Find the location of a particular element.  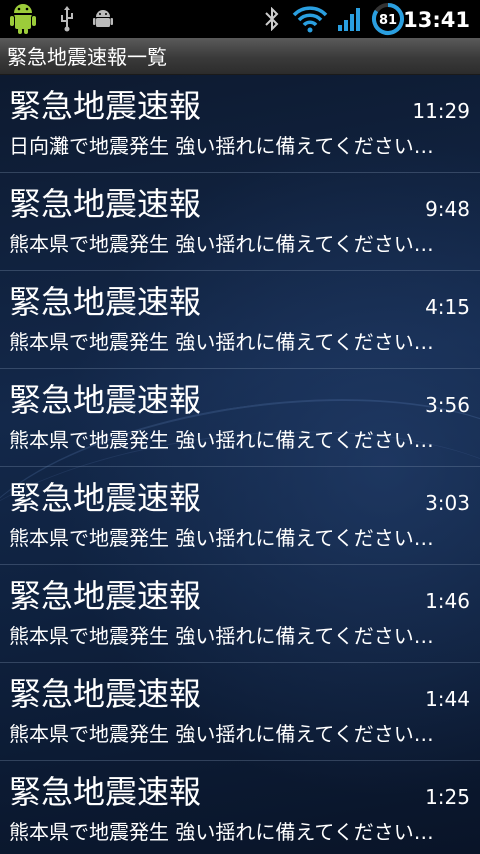

list-item-time: 4:15 is located at coordinates (447, 307).